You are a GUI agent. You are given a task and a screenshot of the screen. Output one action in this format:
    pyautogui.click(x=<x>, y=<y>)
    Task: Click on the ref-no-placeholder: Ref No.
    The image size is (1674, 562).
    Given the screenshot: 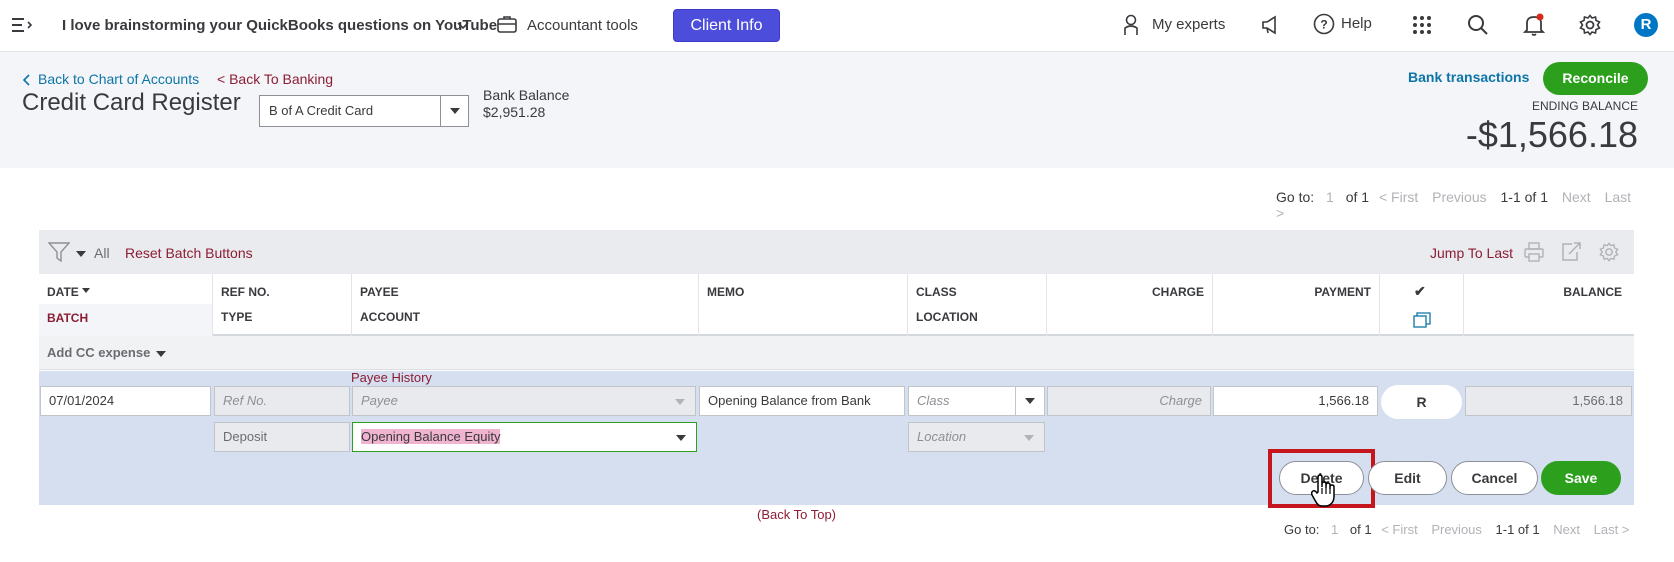 What is the action you would take?
    pyautogui.click(x=245, y=400)
    